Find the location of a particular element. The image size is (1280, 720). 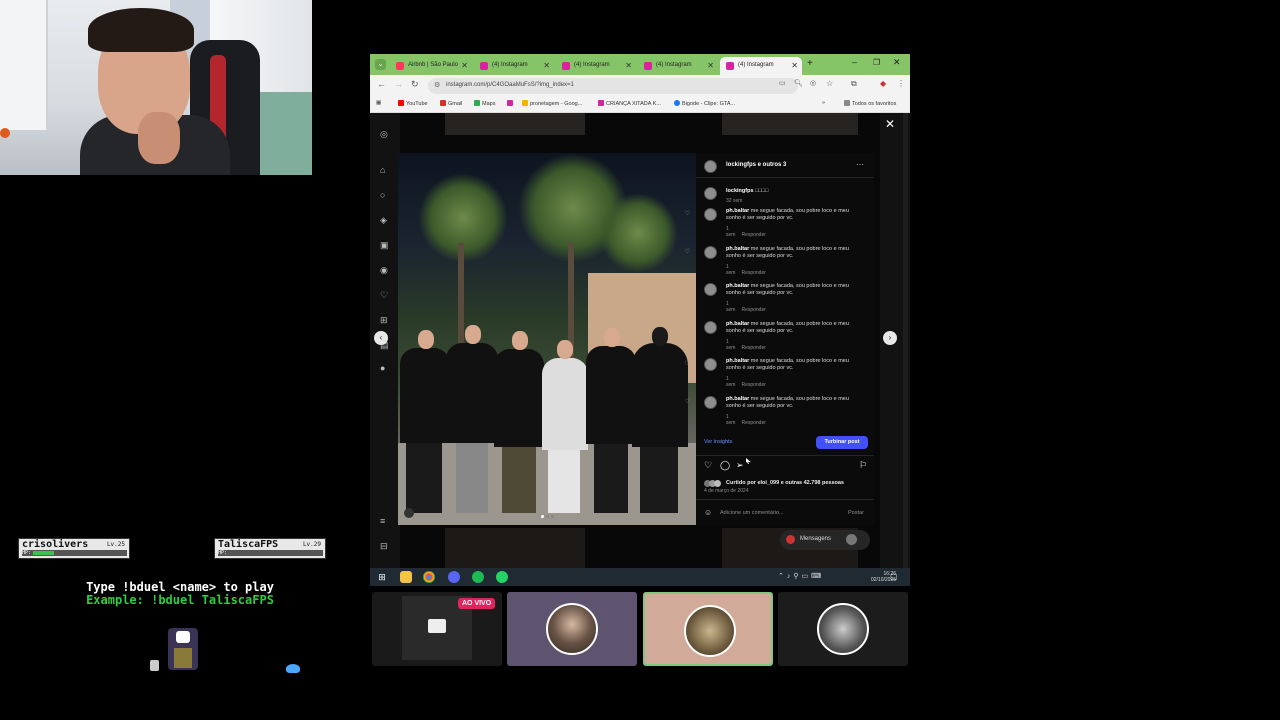

reels-icon: ▣ is located at coordinates (385, 245).